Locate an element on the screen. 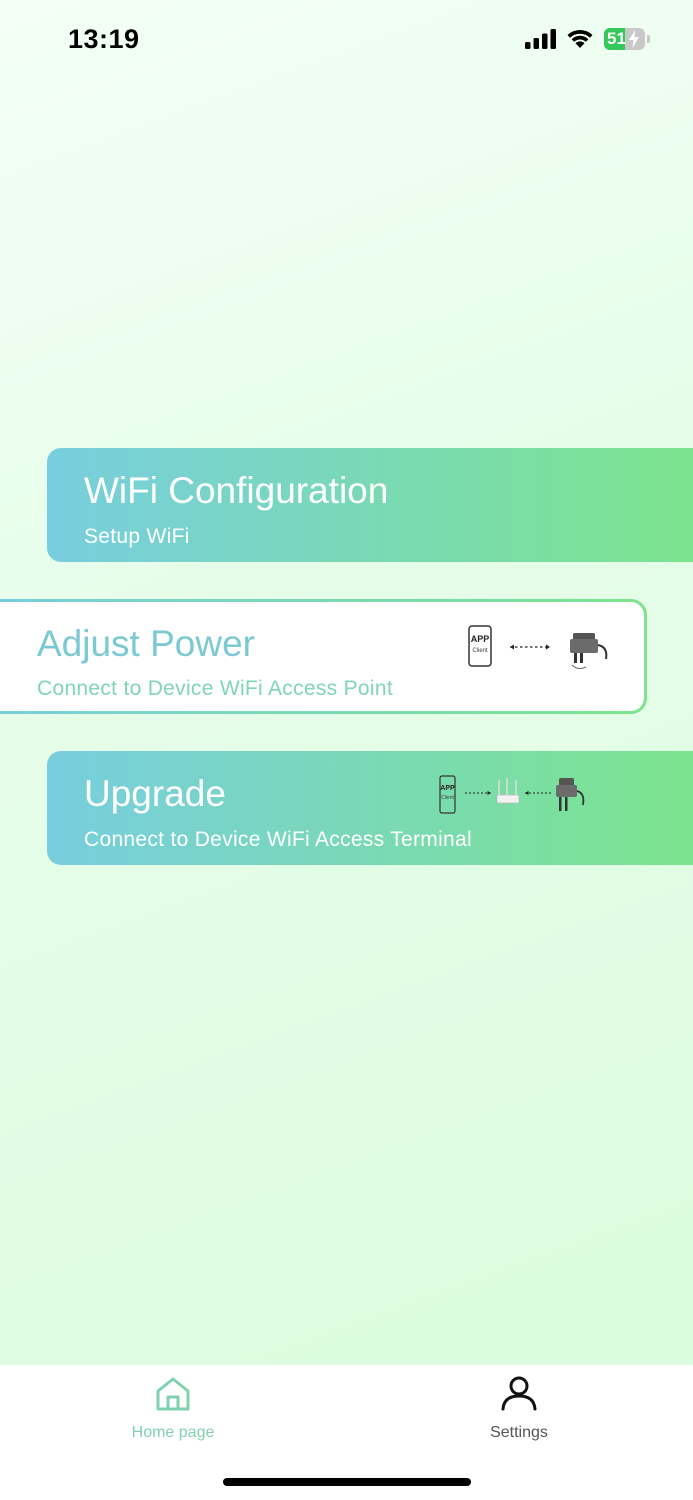 This screenshot has height=1500, width=693. tab-settings: Settings is located at coordinates (519, 1415).